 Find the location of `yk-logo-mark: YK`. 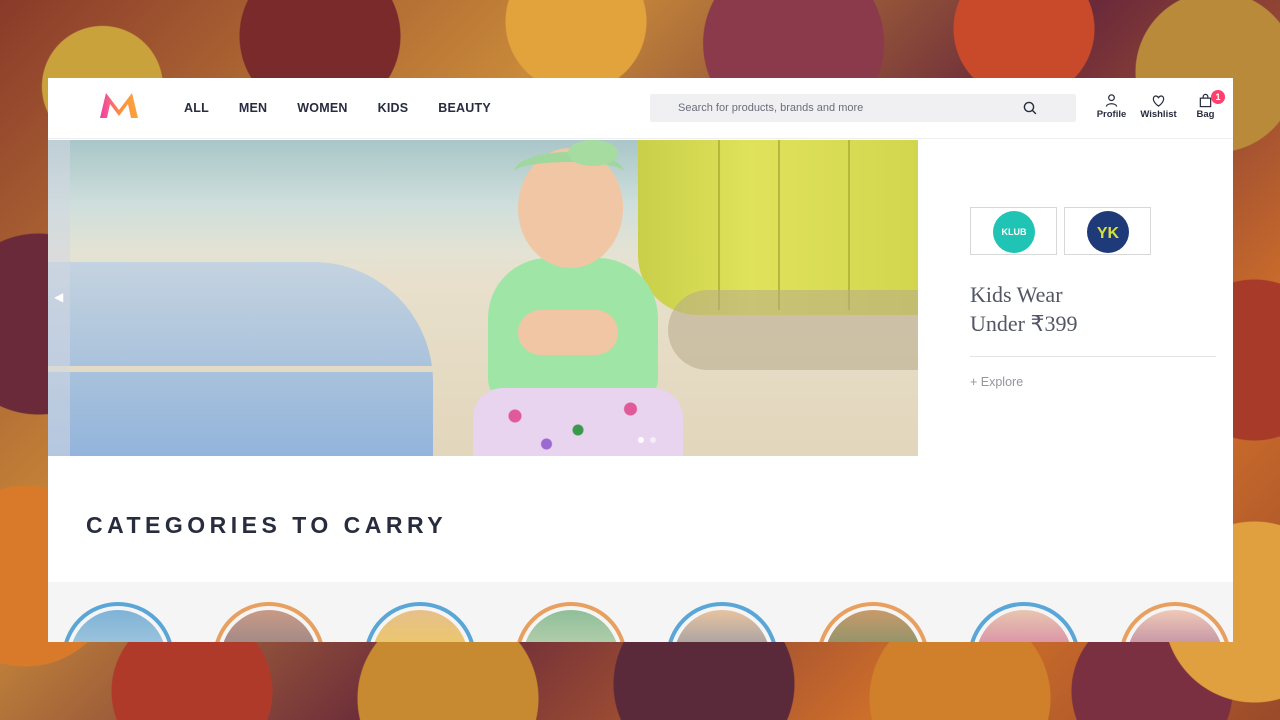

yk-logo-mark: YK is located at coordinates (1108, 233).